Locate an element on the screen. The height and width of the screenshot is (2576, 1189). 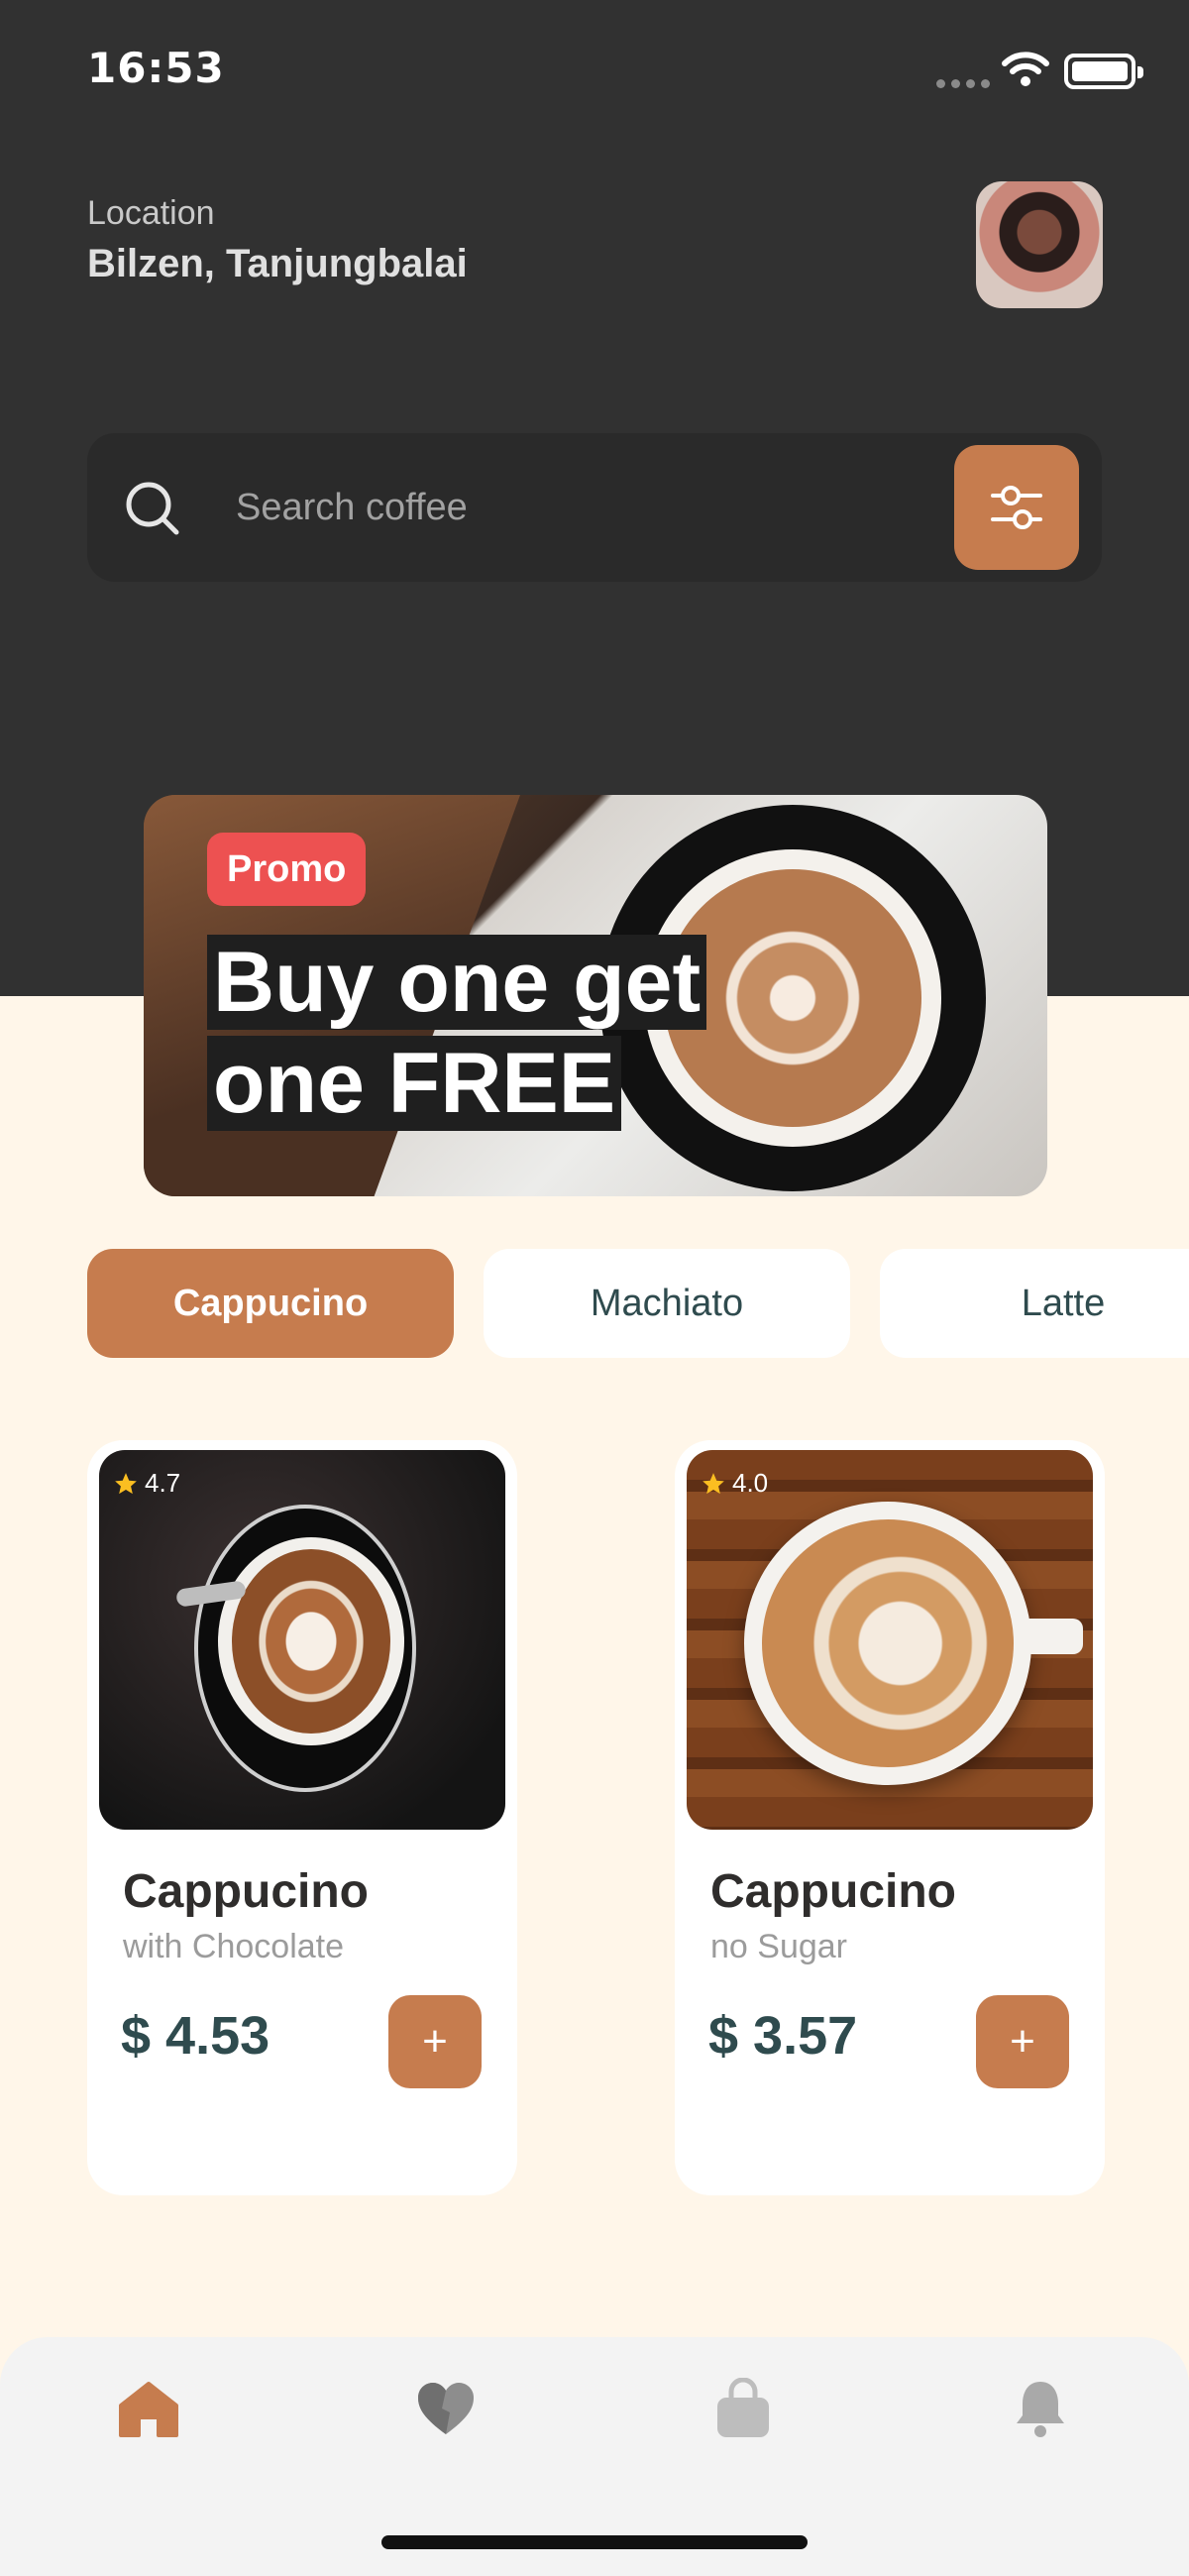
bell-icon is located at coordinates (1040, 2409).